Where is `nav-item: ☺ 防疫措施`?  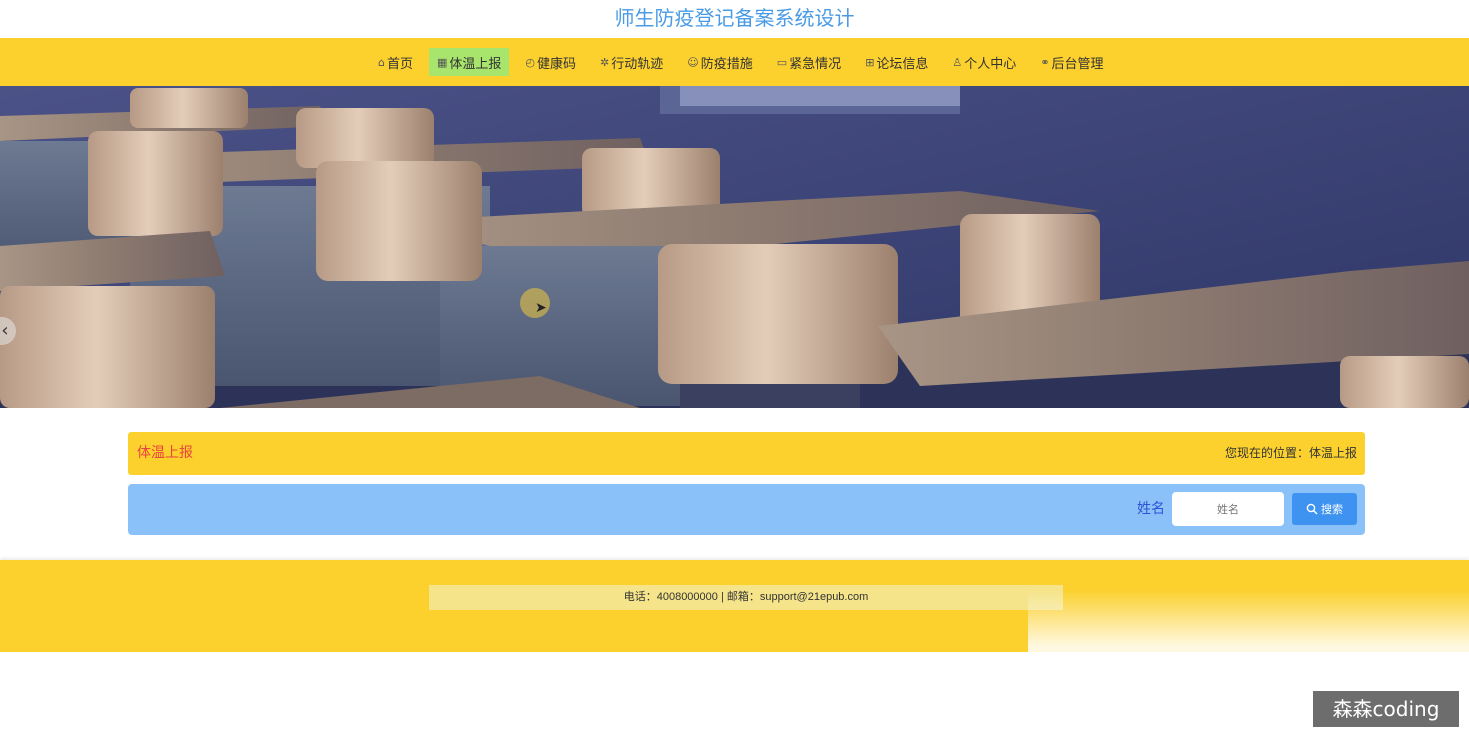
nav-item: ☺ 防疫措施 is located at coordinates (719, 62).